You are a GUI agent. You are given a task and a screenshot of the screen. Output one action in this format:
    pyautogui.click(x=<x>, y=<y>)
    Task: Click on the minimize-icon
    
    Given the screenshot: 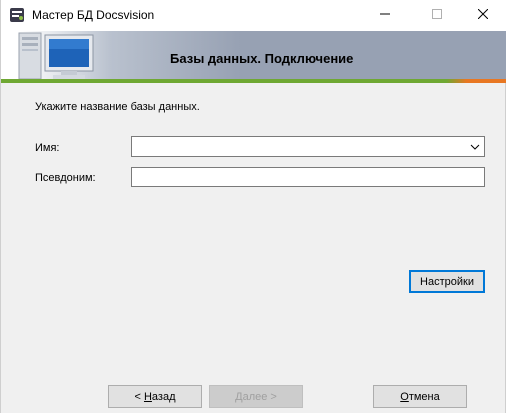 What is the action you would take?
    pyautogui.click(x=385, y=15)
    